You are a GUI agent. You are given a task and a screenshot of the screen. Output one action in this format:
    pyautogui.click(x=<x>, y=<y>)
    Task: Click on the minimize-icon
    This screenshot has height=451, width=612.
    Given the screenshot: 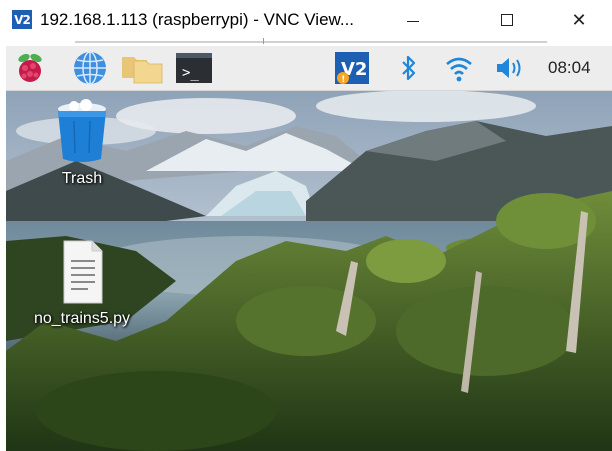 What is the action you would take?
    pyautogui.click(x=413, y=21)
    